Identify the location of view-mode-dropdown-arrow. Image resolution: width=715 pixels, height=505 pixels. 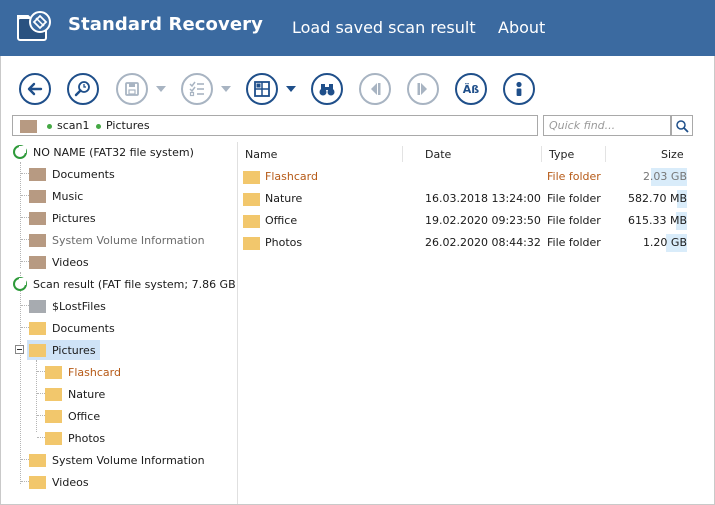
(291, 89).